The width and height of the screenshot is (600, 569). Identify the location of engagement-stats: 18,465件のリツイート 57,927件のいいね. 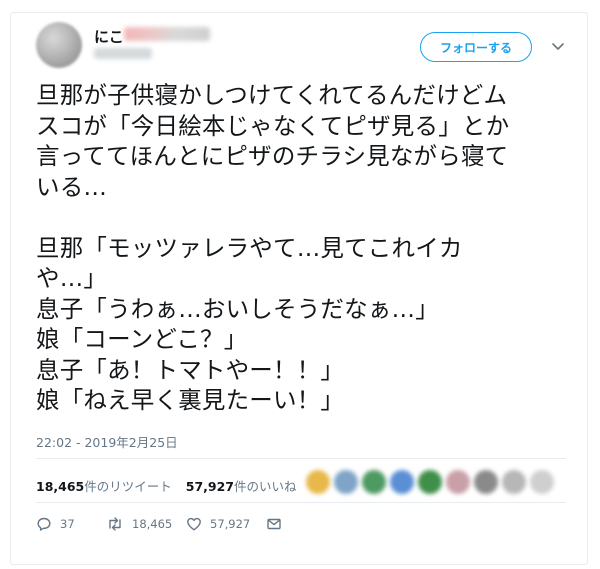
(166, 485).